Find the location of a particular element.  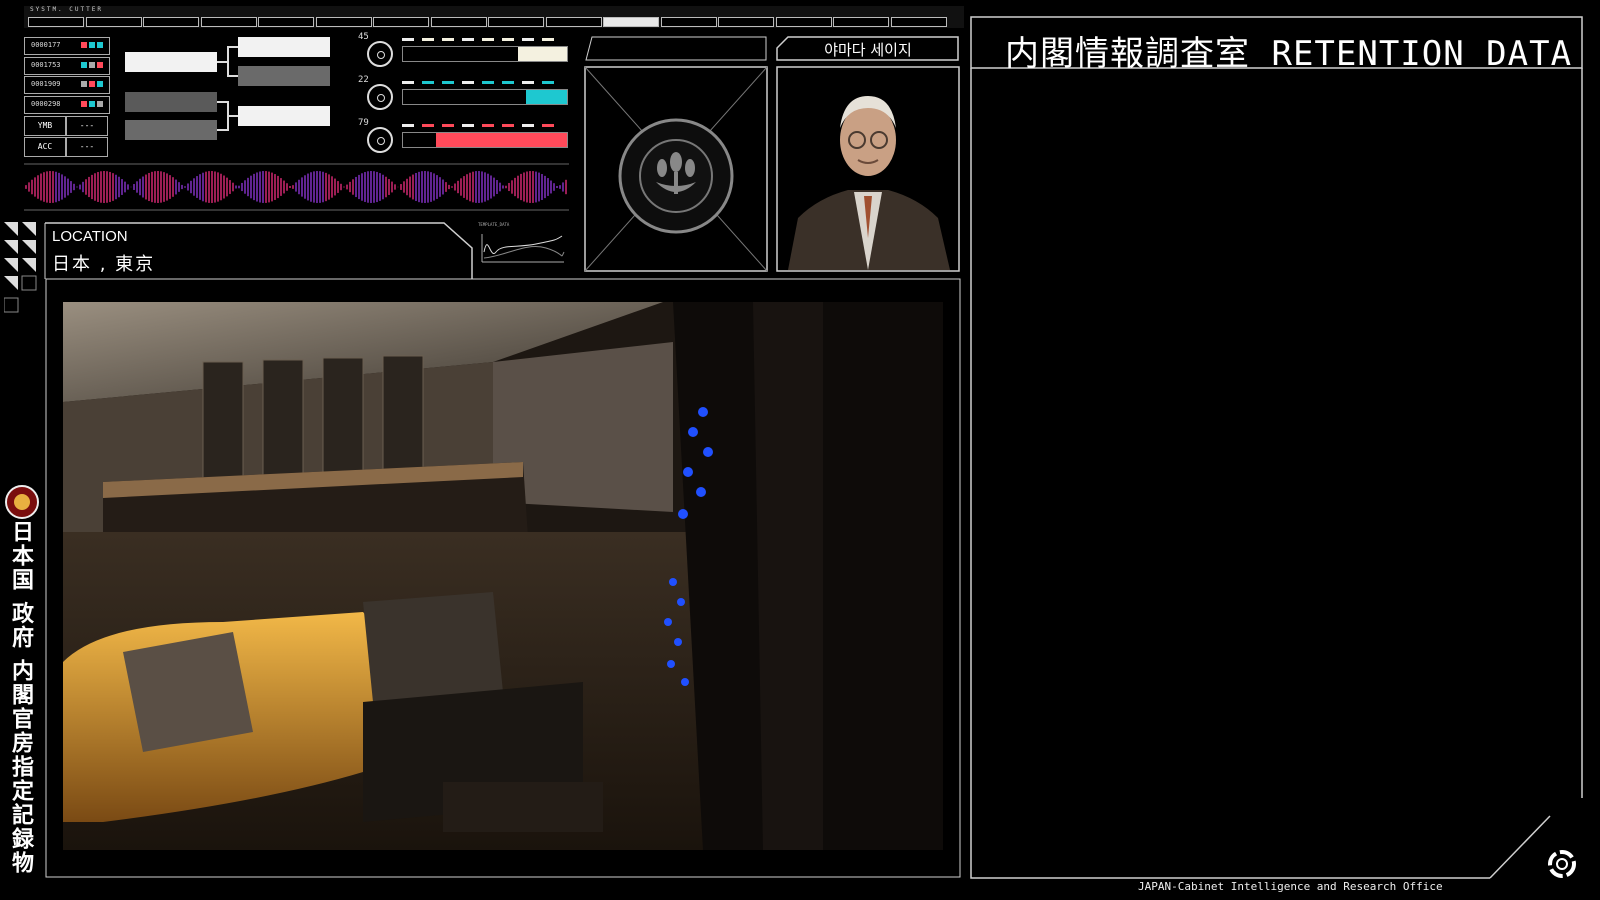

id-row: 0000177 is located at coordinates (67, 46).